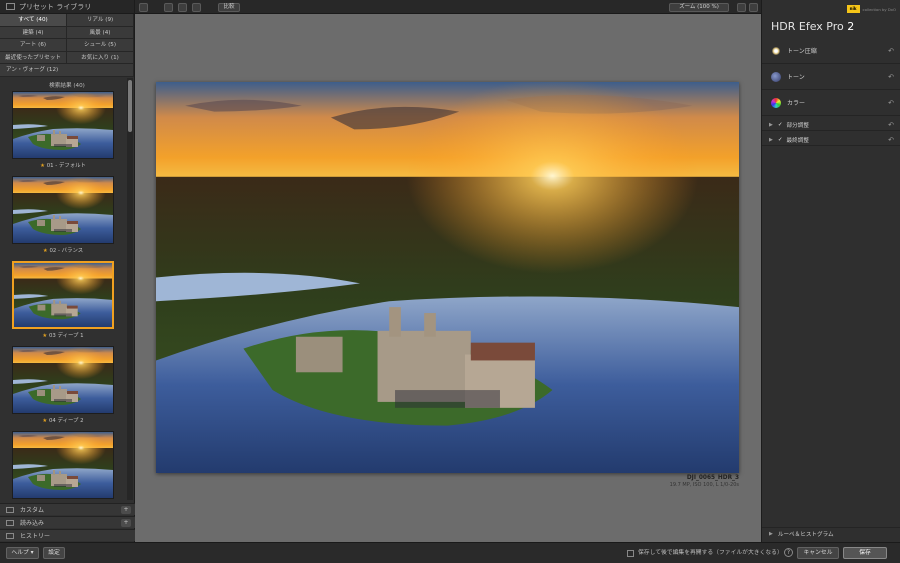 This screenshot has height=563, width=900. What do you see at coordinates (818, 553) in the screenshot?
I see `cancel-button: キャンセル` at bounding box center [818, 553].